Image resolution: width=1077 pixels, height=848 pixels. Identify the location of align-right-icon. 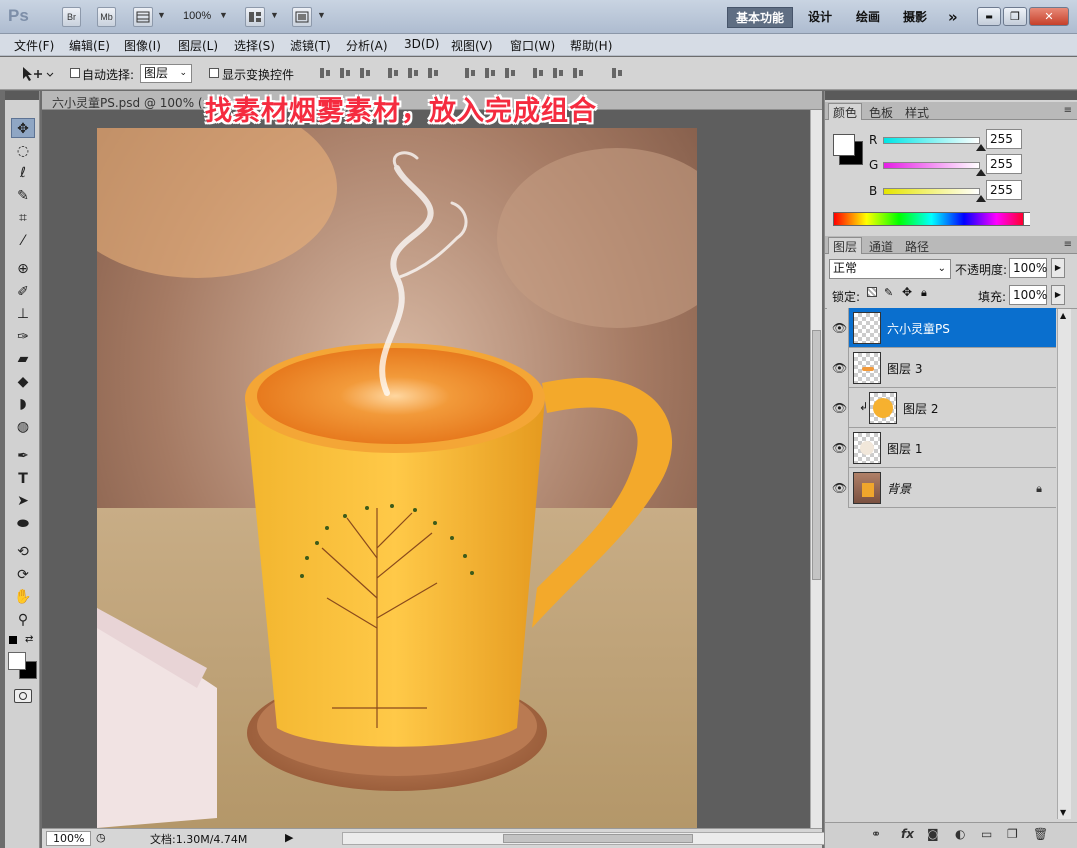
(432, 73).